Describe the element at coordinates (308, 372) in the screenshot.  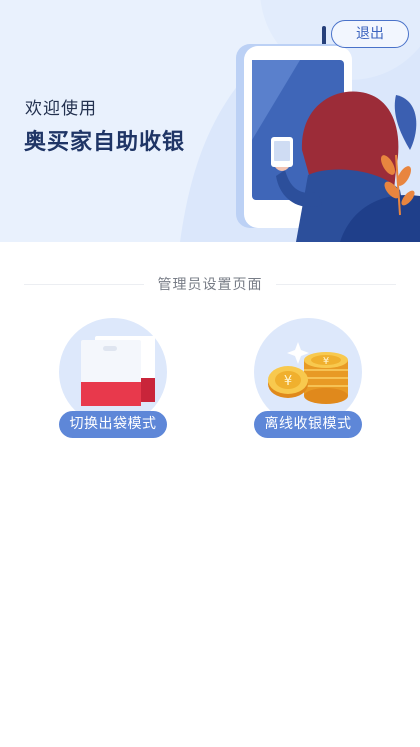
I see `coin-stack-icon: ¥ ¥` at that location.